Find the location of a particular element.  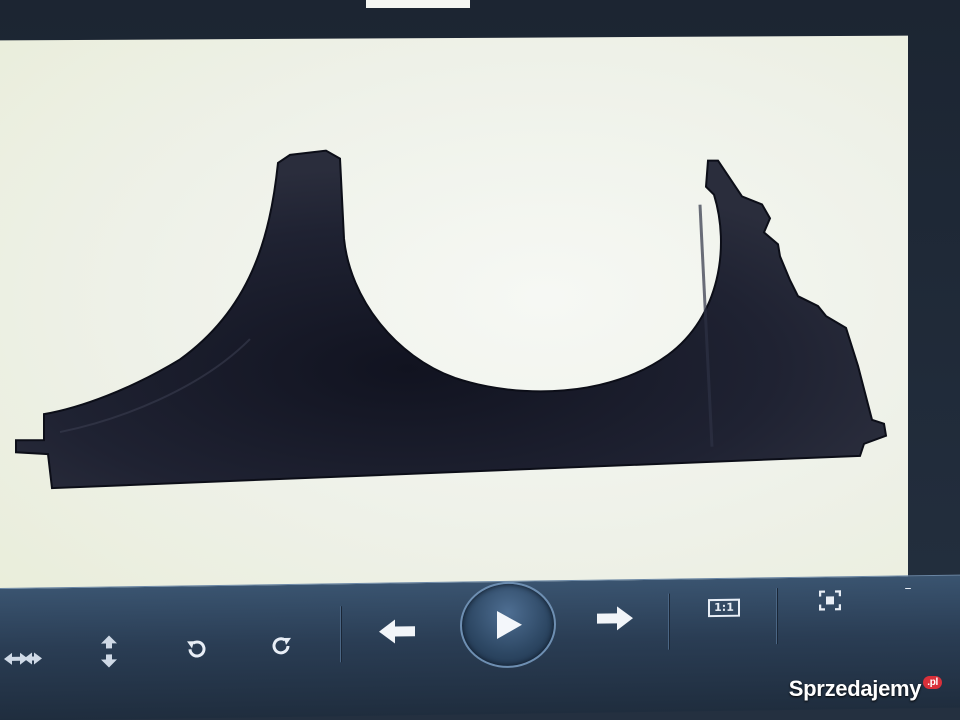

rotate-right-button is located at coordinates (282, 646).